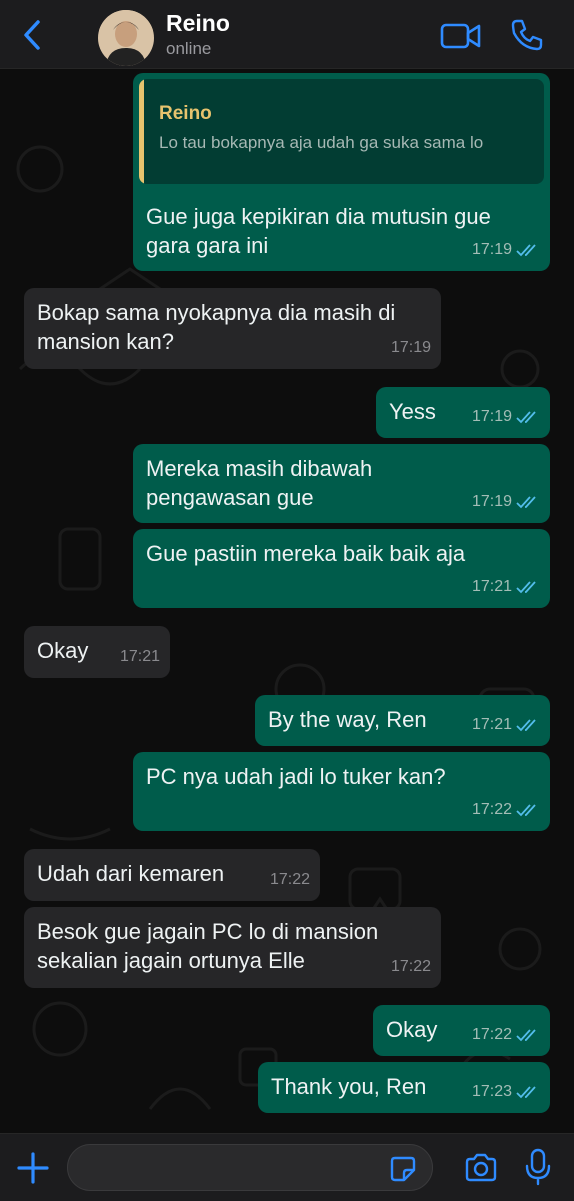  What do you see at coordinates (318, 216) in the screenshot?
I see `message-text-line: Gue juga kepikiran dia mutusin gue` at bounding box center [318, 216].